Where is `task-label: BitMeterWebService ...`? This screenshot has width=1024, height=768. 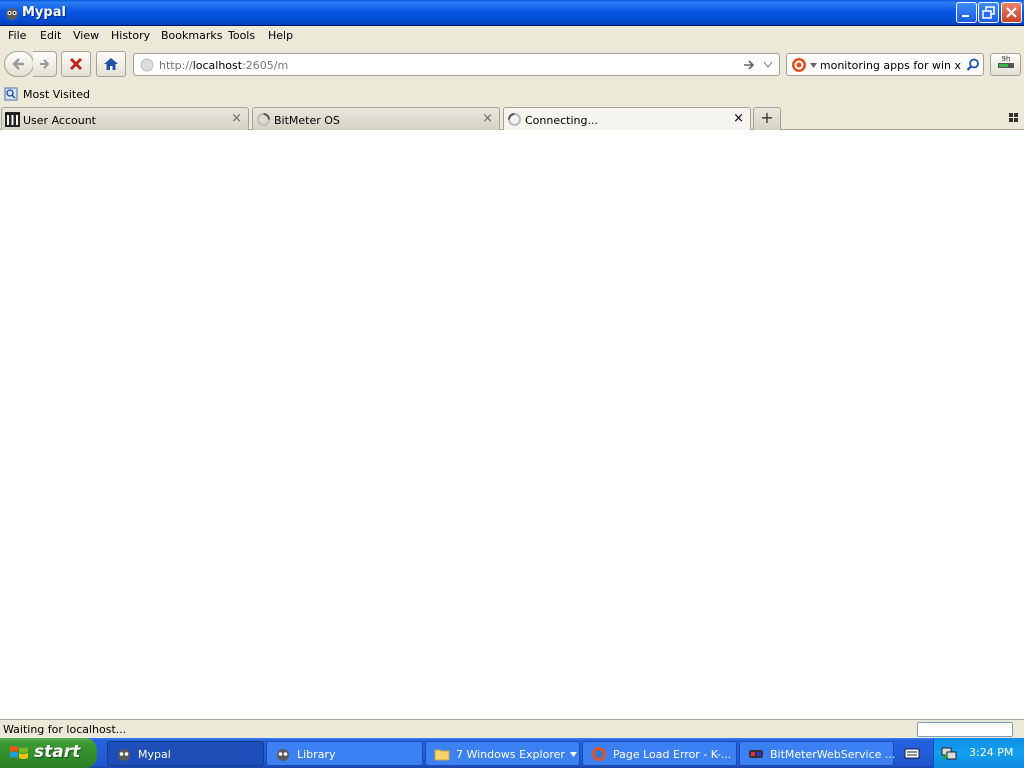 task-label: BitMeterWebService ... is located at coordinates (833, 754).